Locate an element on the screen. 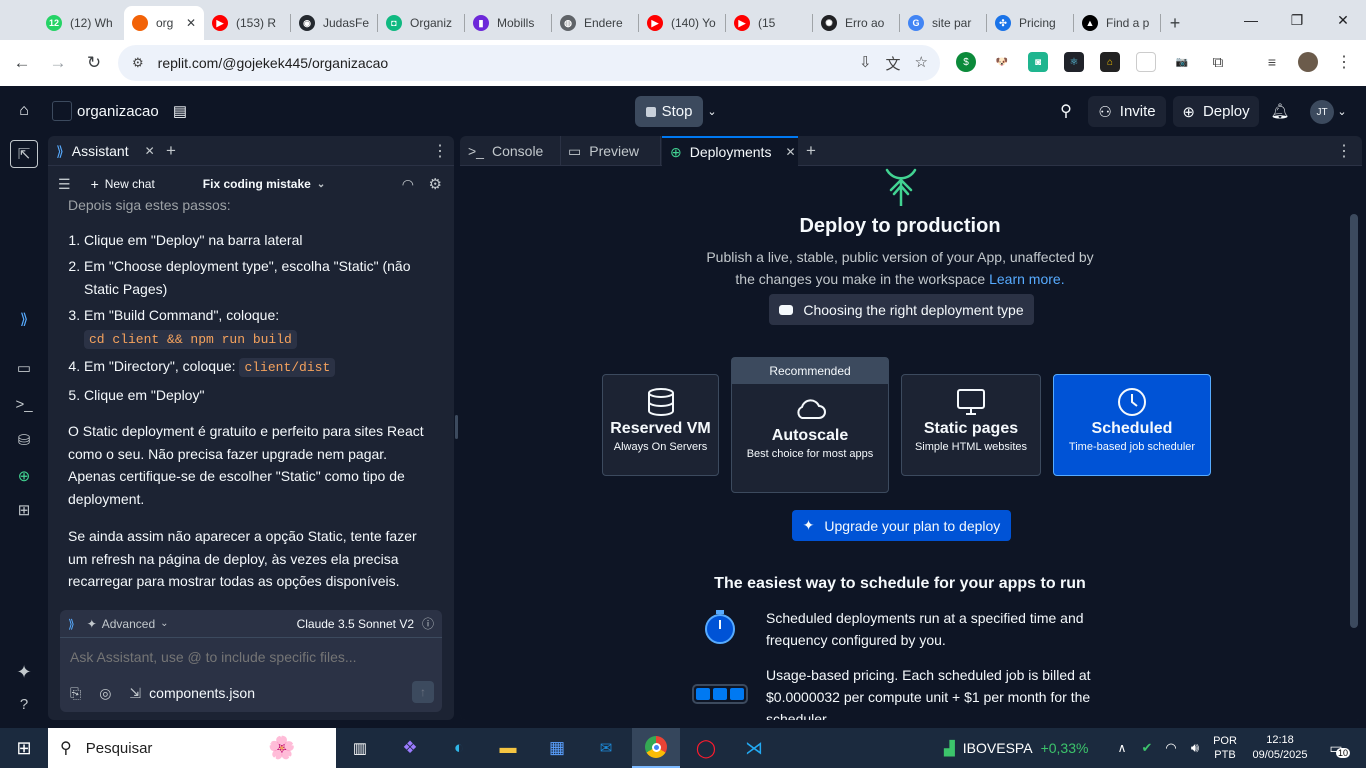 The width and height of the screenshot is (1366, 768). file-explorer-icon: ▬ is located at coordinates (508, 748).